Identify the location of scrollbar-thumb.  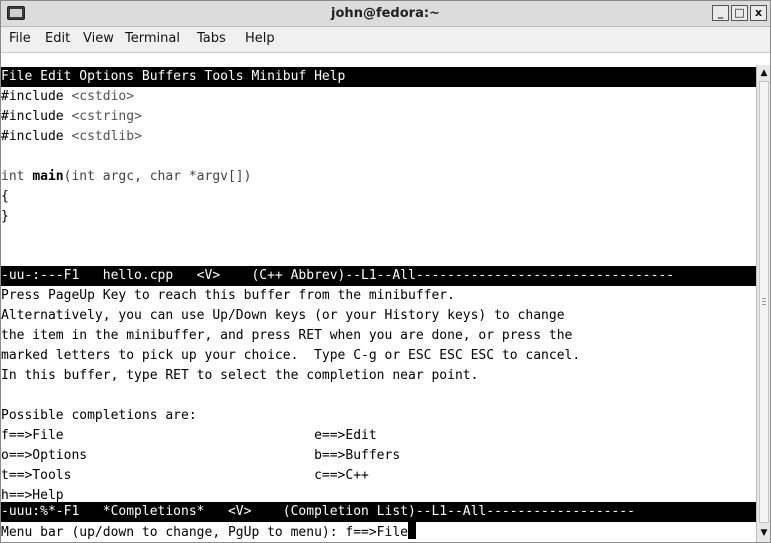
(764, 302).